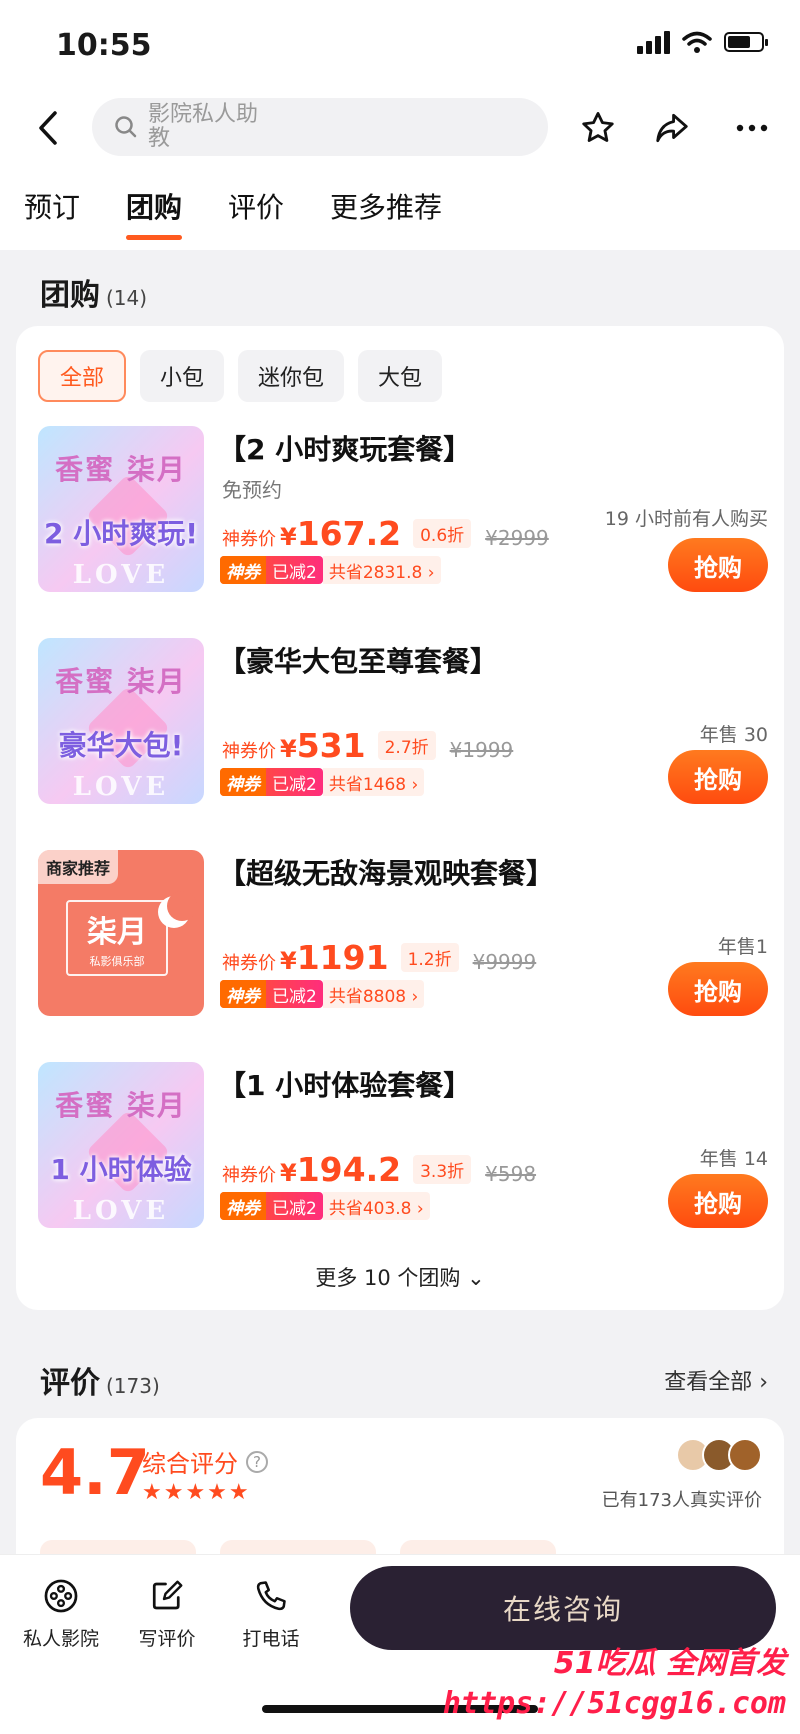 Image resolution: width=800 pixels, height=1734 pixels. I want to click on brand-logo: 柒月 私影俱乐部, so click(117, 938).